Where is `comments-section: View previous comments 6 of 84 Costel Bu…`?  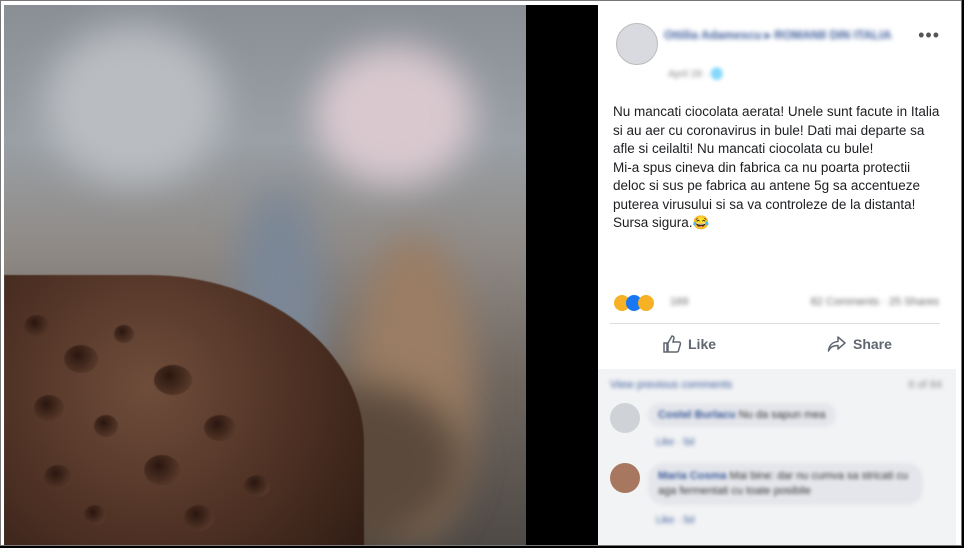 comments-section: View previous comments 6 of 84 Costel Bu… is located at coordinates (777, 457).